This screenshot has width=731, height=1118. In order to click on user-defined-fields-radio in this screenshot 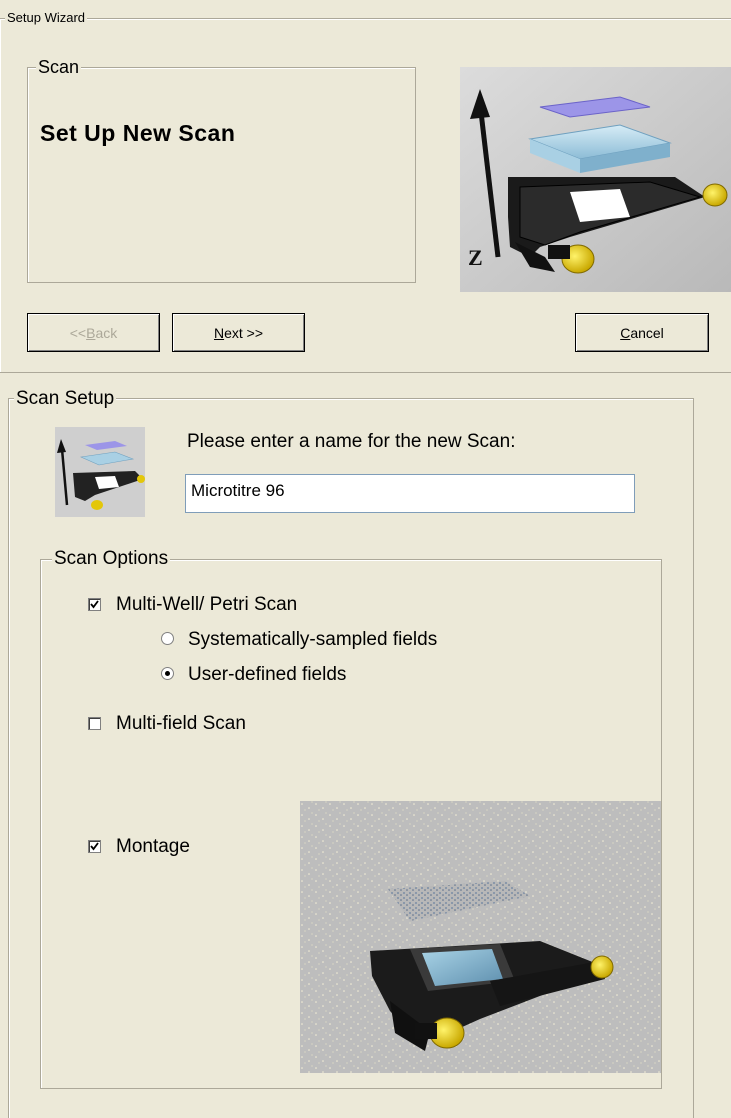, I will do `click(167, 673)`.